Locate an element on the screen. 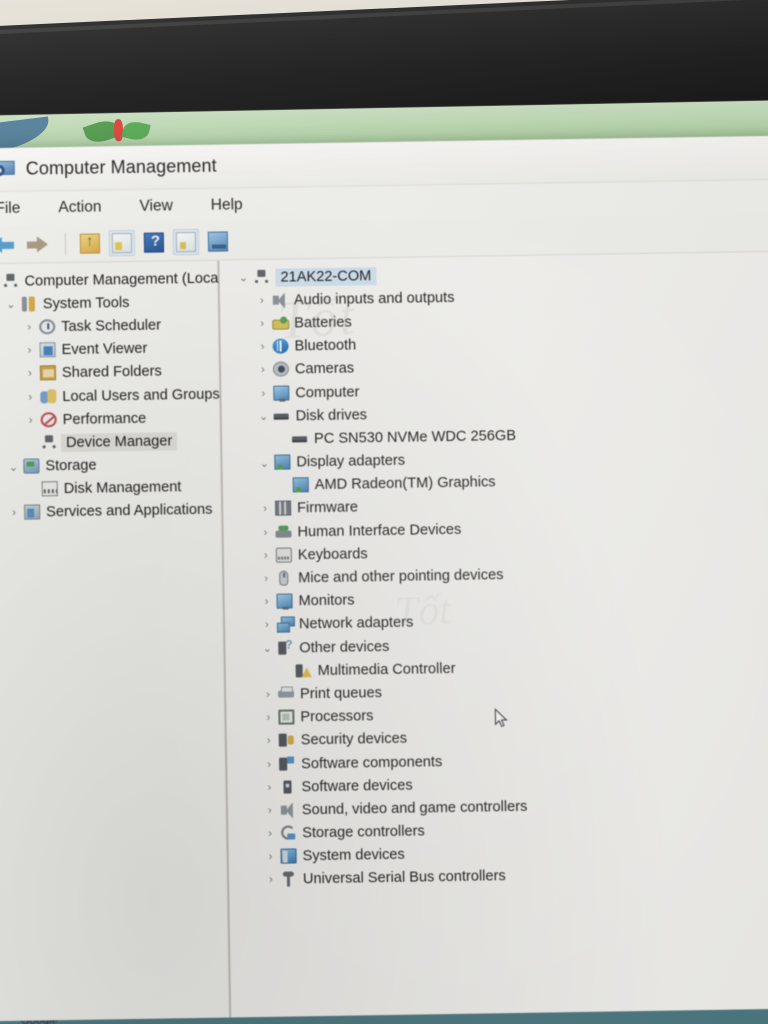 Image resolution: width=768 pixels, height=1024 pixels. tree-item-label: AMD Radeon(TM) Graphics is located at coordinates (405, 484).